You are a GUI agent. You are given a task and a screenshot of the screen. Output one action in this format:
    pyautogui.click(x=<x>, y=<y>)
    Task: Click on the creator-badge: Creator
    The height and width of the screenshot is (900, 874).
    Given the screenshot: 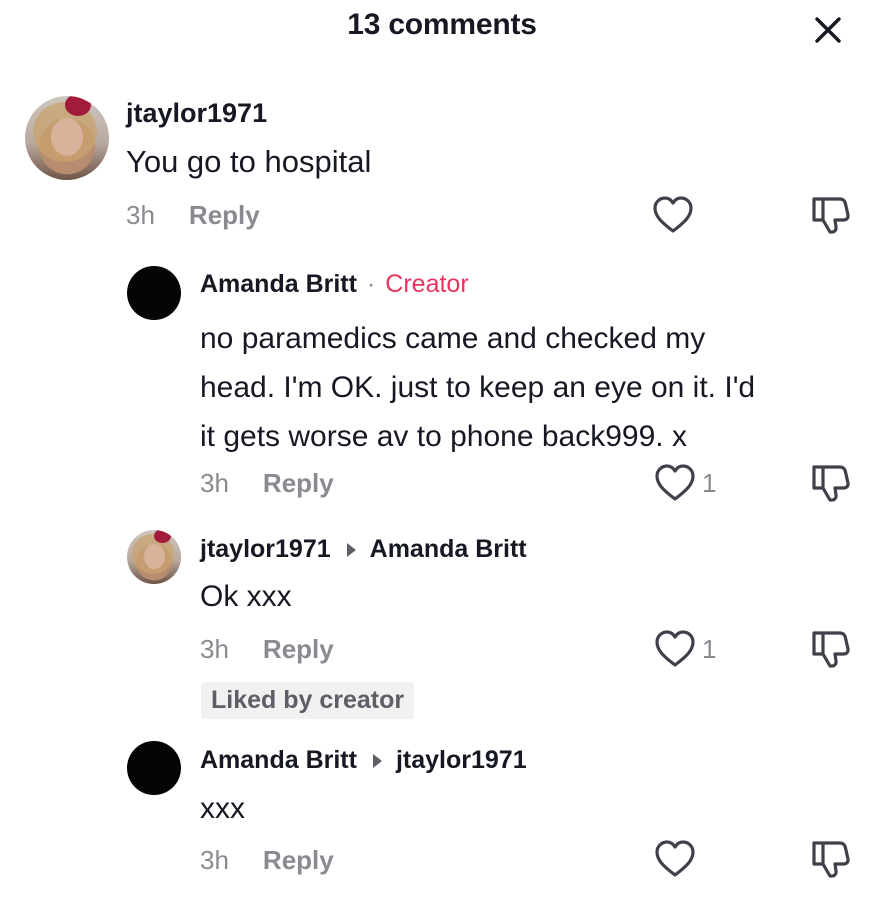 What is the action you would take?
    pyautogui.click(x=427, y=284)
    